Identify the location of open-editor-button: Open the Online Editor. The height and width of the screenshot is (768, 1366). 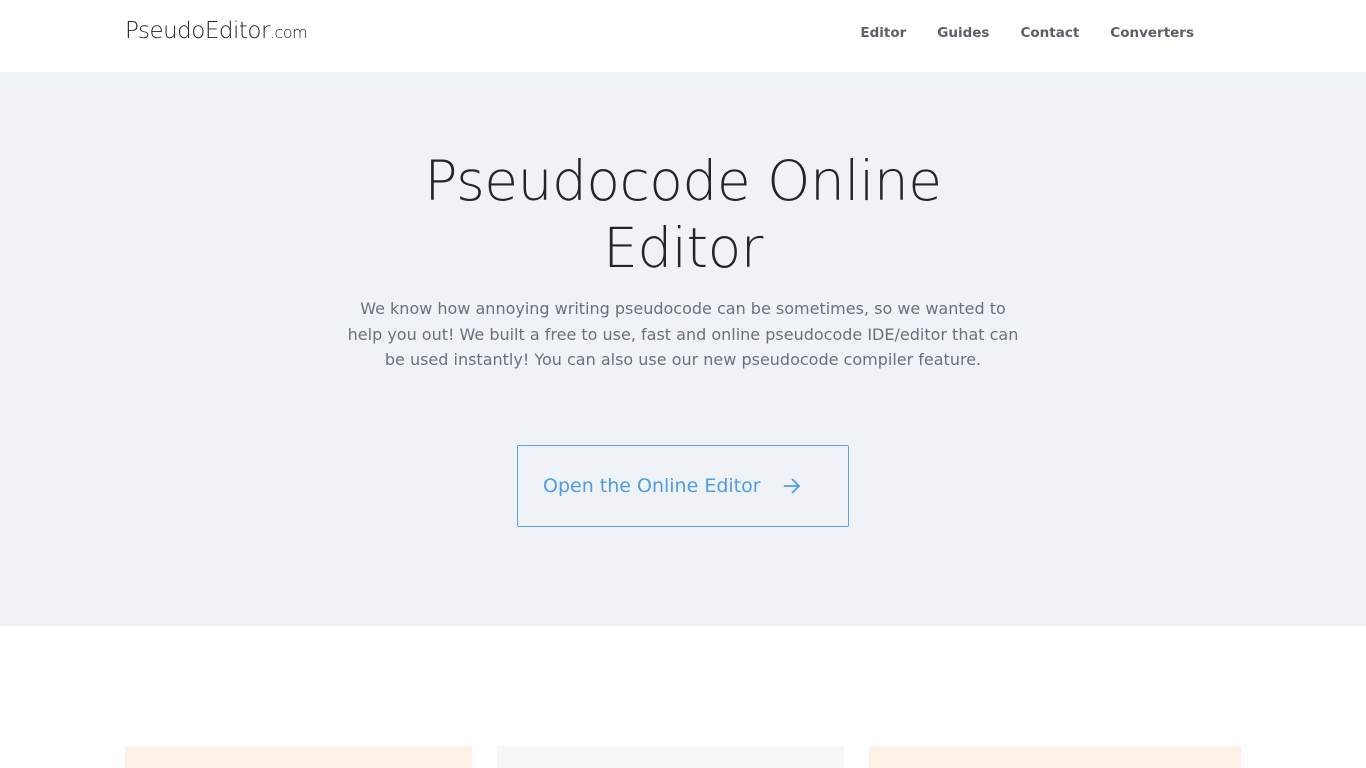
(683, 486).